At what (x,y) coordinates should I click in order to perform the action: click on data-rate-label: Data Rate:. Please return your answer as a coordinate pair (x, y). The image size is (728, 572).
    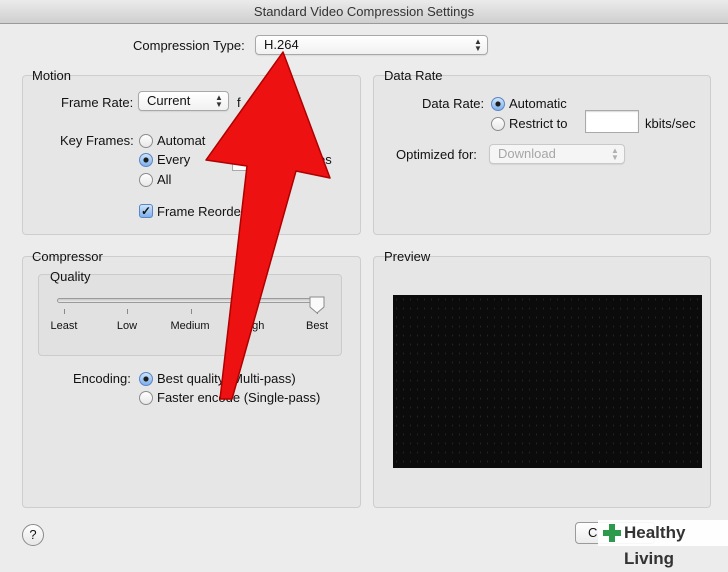
    Looking at the image, I should click on (453, 103).